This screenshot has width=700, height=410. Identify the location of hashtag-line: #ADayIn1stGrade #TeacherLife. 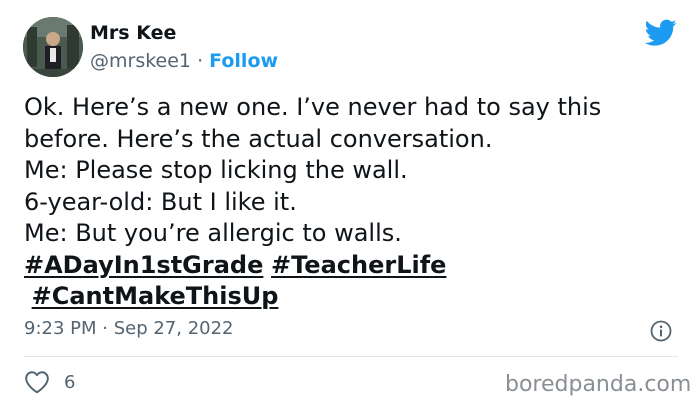
(354, 266).